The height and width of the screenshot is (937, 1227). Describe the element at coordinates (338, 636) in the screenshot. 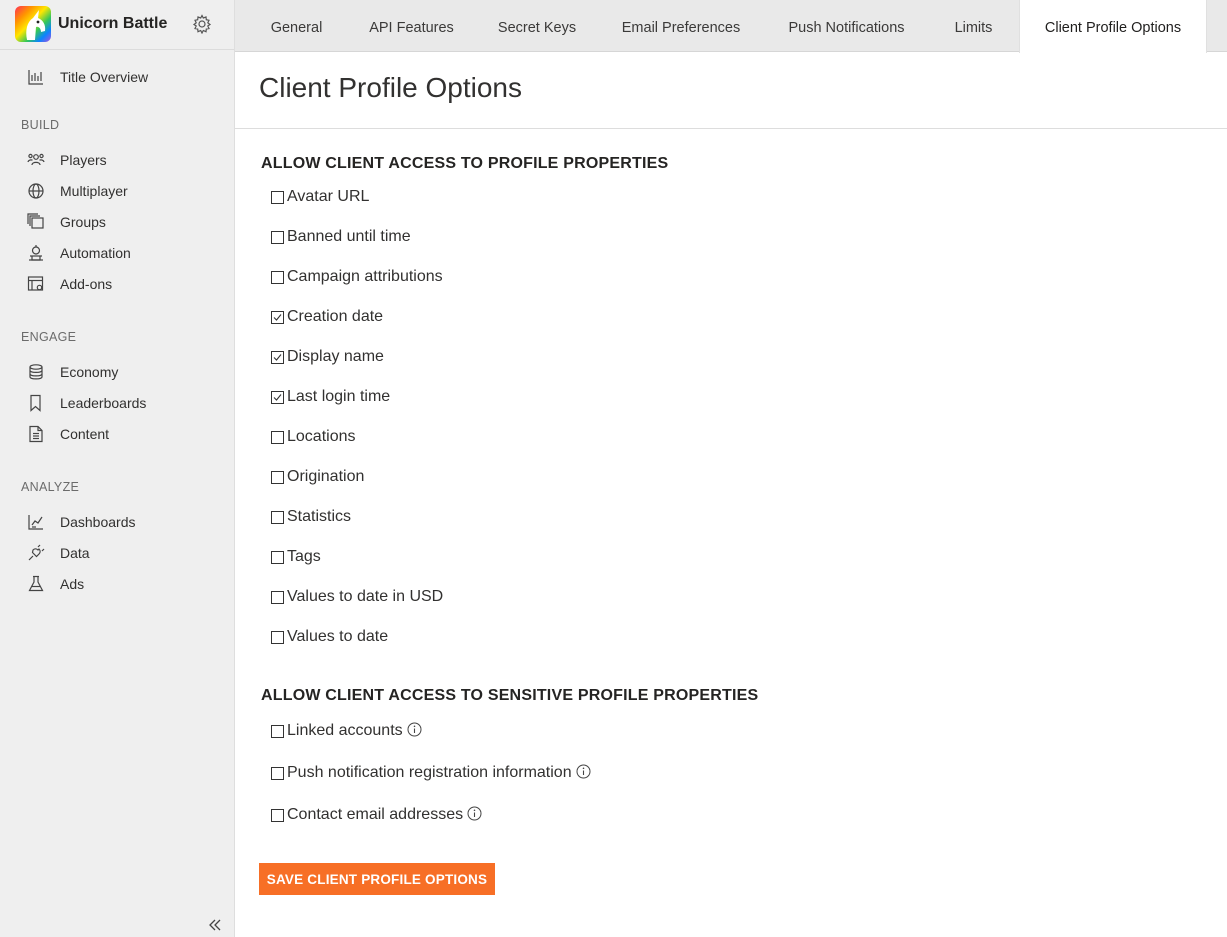

I see `checkbox-label: Values to date` at that location.